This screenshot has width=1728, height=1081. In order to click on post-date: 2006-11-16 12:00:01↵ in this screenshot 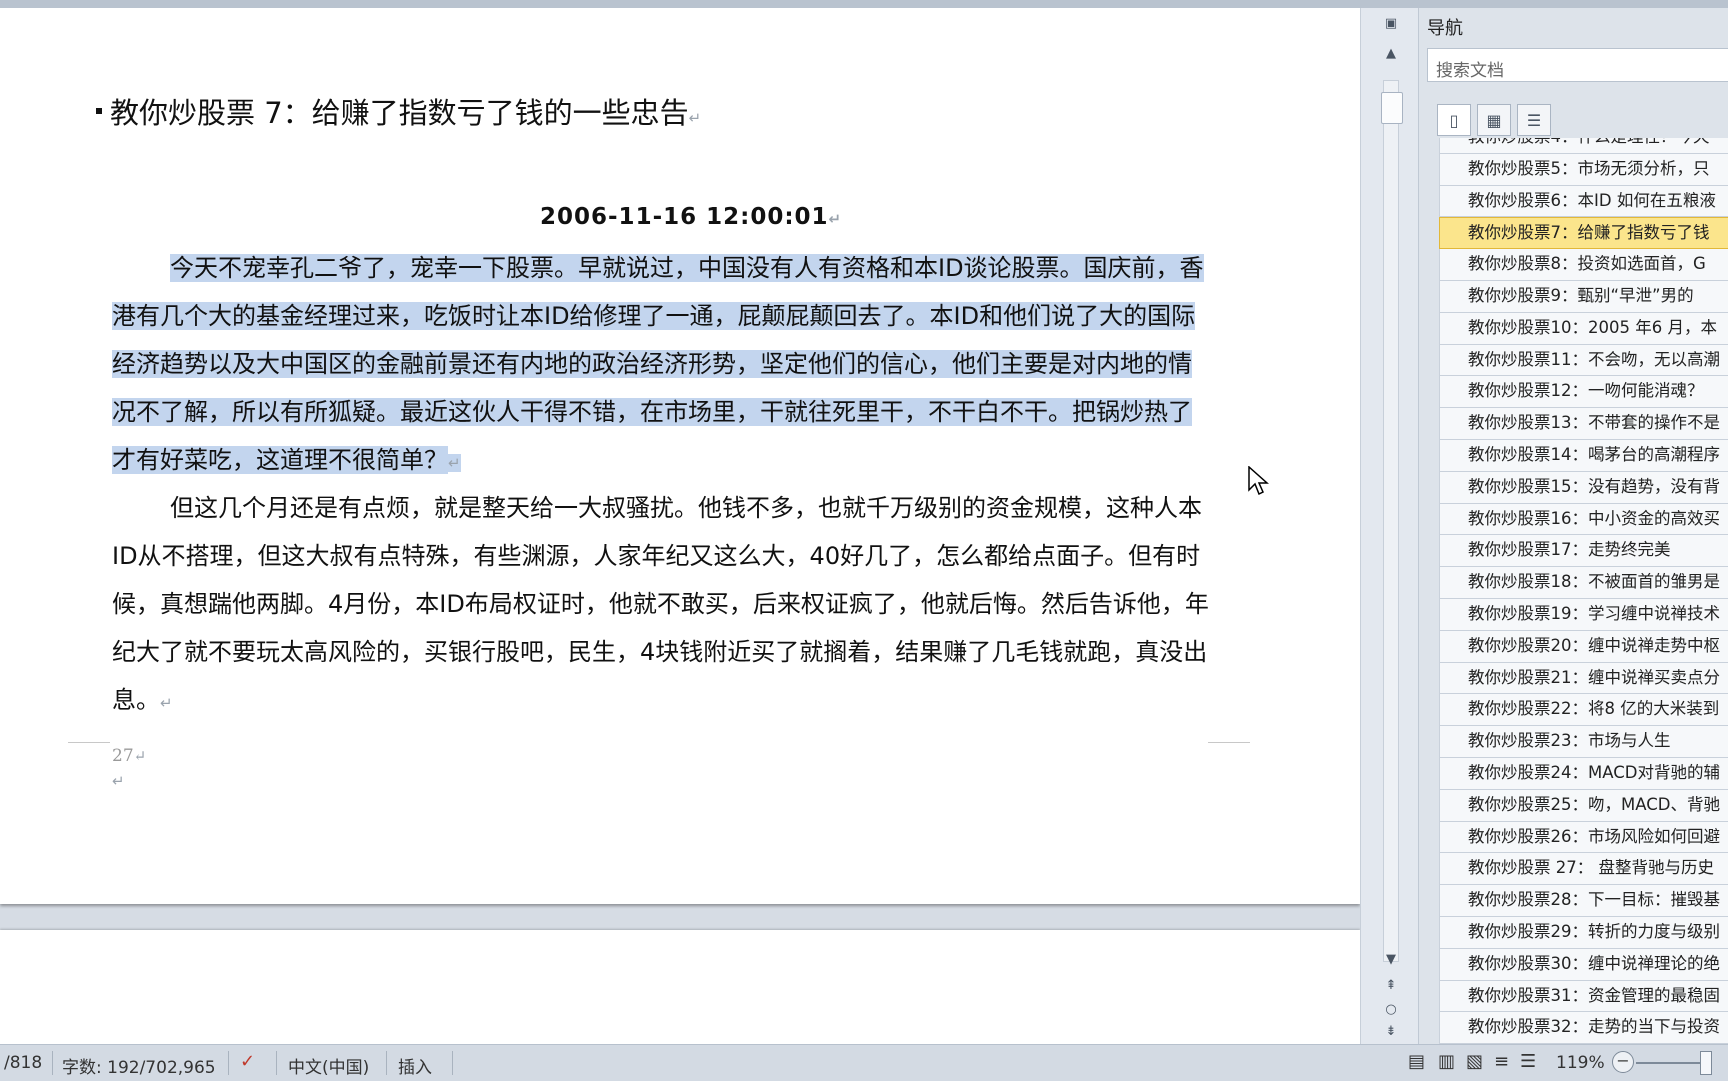, I will do `click(691, 217)`.